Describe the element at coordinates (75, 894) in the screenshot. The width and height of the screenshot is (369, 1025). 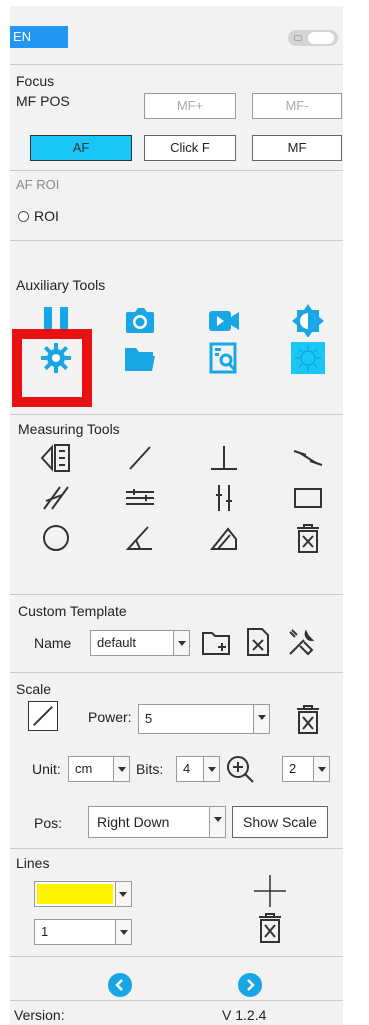
I see `line-color-swatch` at that location.